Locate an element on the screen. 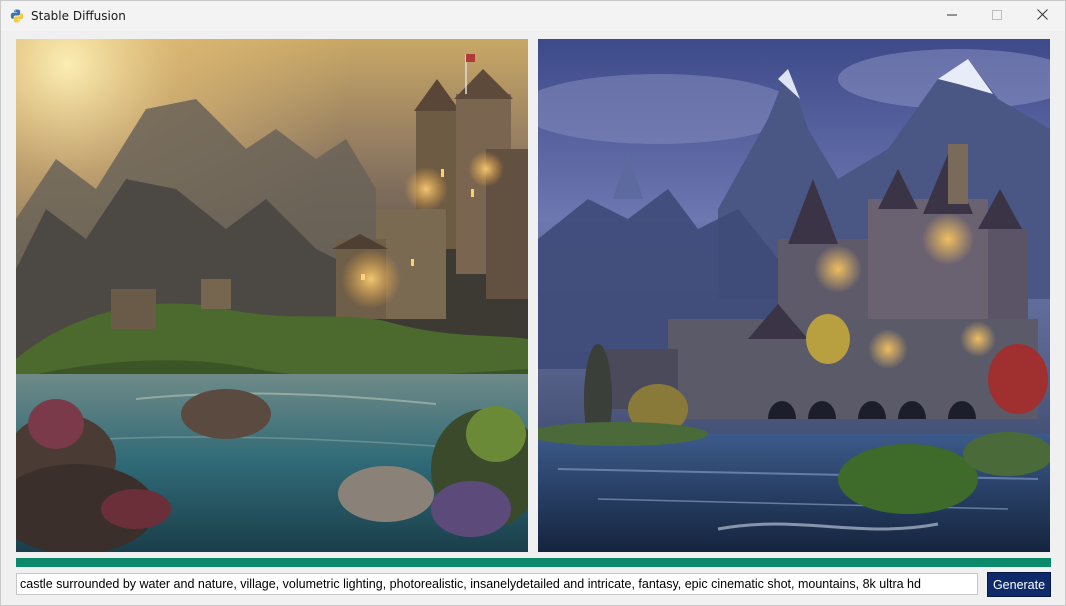  title-bar: Stable Diffusion is located at coordinates (533, 16).